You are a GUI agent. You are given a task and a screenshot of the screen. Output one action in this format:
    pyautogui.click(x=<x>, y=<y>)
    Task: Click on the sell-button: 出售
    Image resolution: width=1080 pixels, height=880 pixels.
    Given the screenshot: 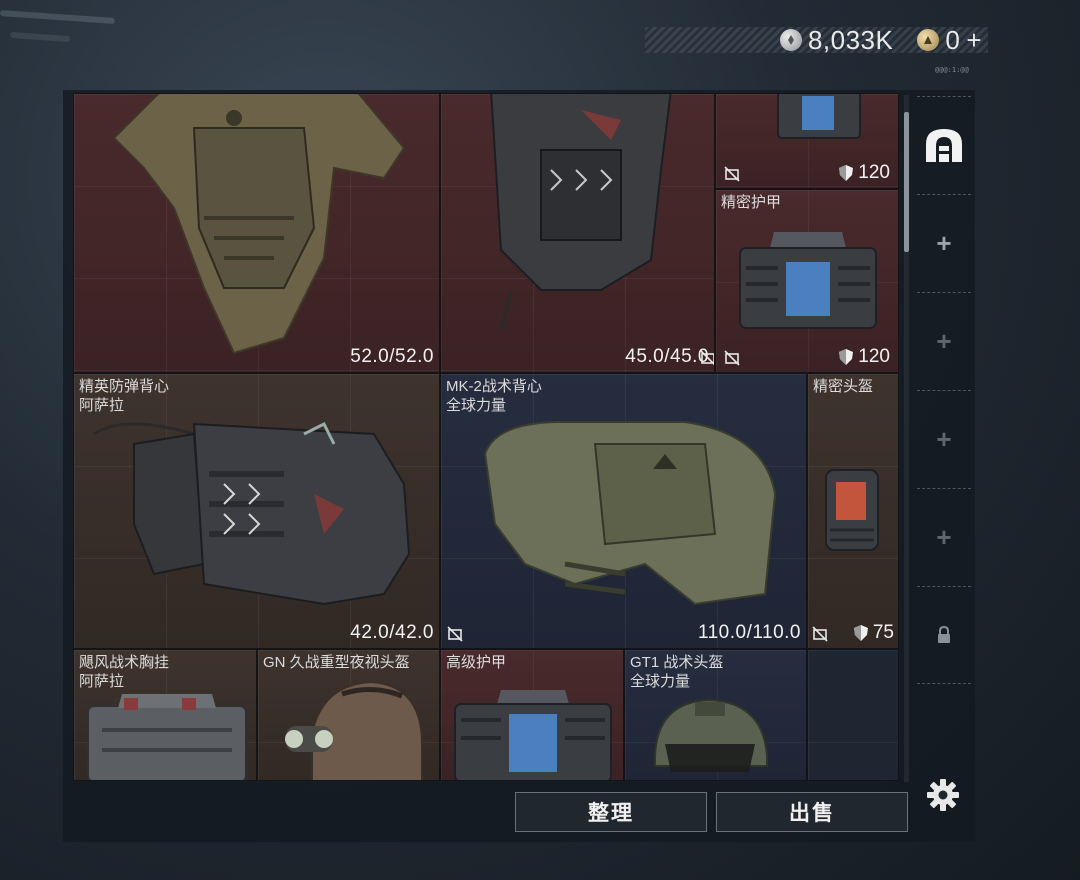 What is the action you would take?
    pyautogui.click(x=812, y=812)
    